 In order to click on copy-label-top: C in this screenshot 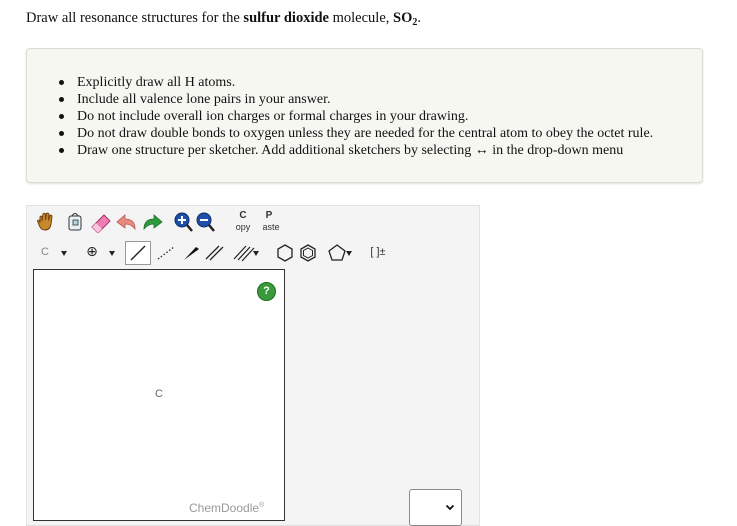, I will do `click(243, 215)`.